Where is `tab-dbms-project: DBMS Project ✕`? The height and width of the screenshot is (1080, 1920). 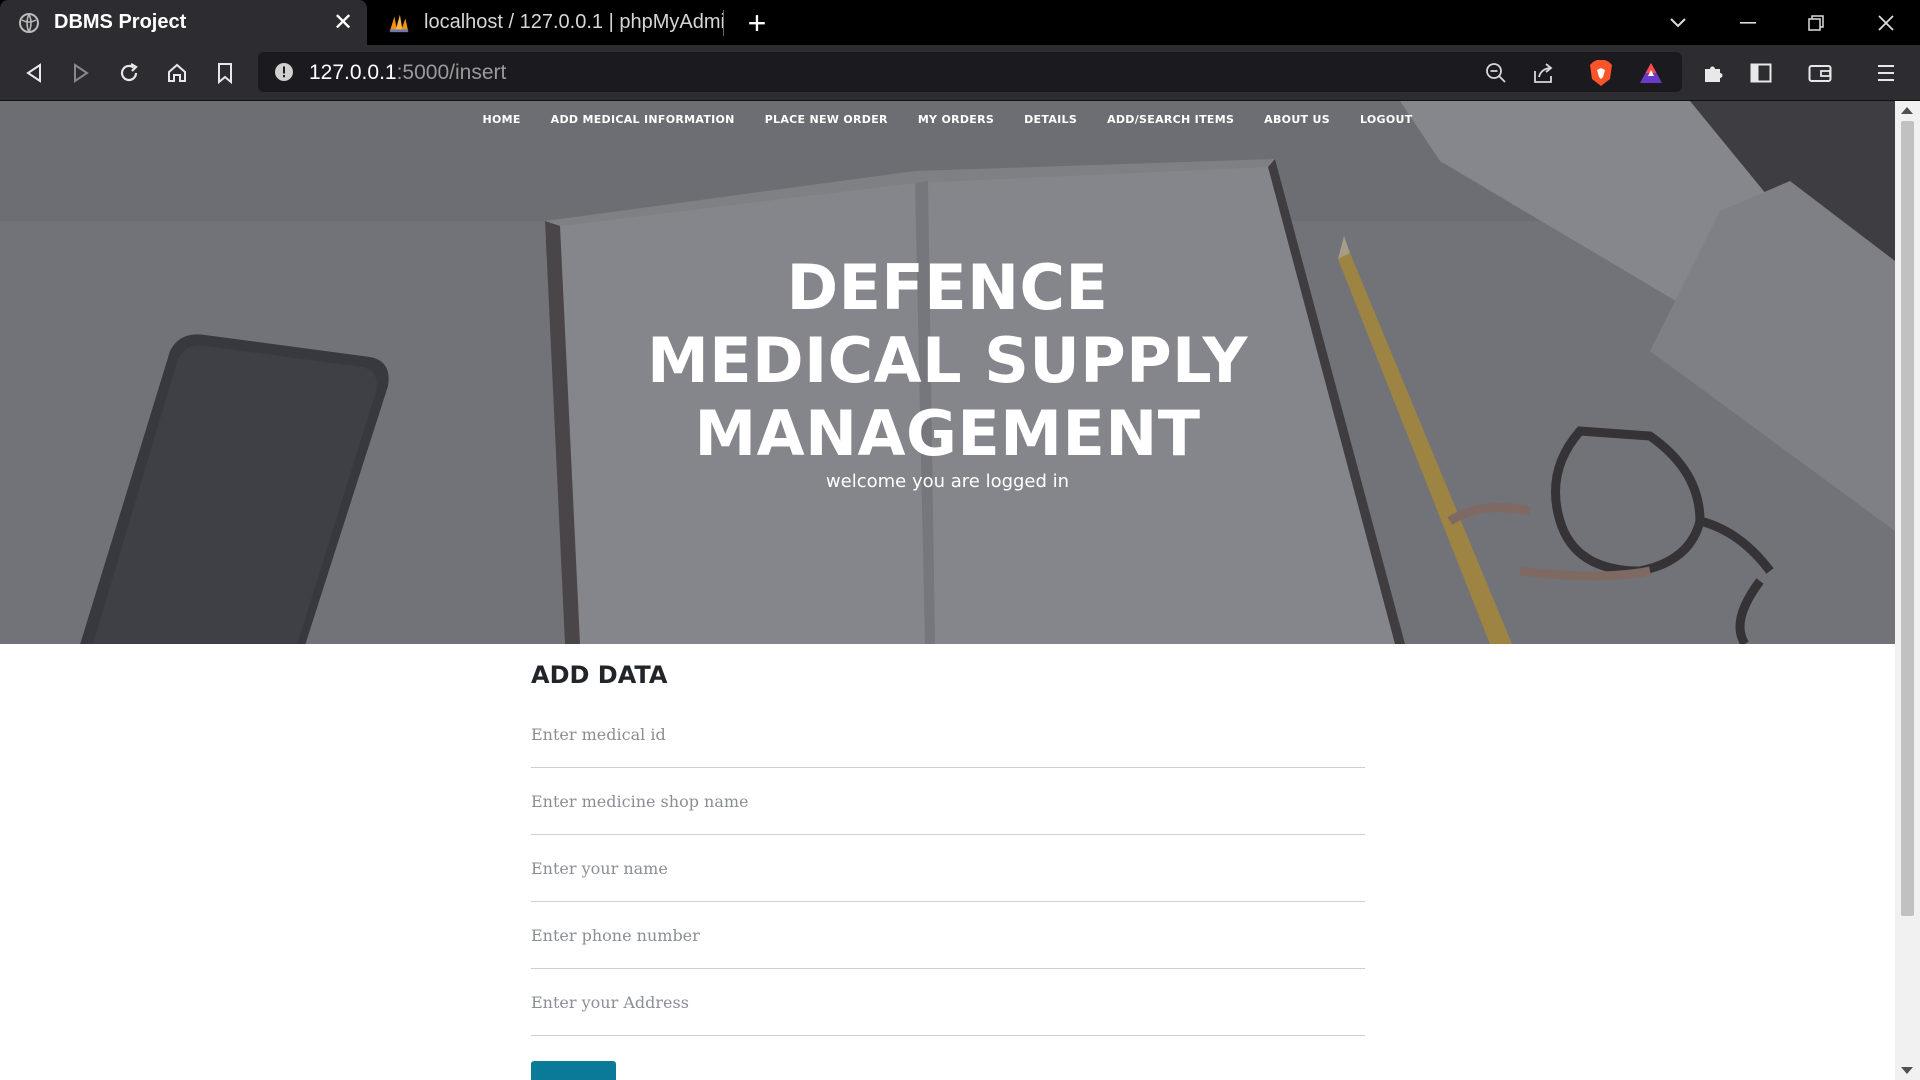
tab-dbms-project: DBMS Project ✕ is located at coordinates (183, 22).